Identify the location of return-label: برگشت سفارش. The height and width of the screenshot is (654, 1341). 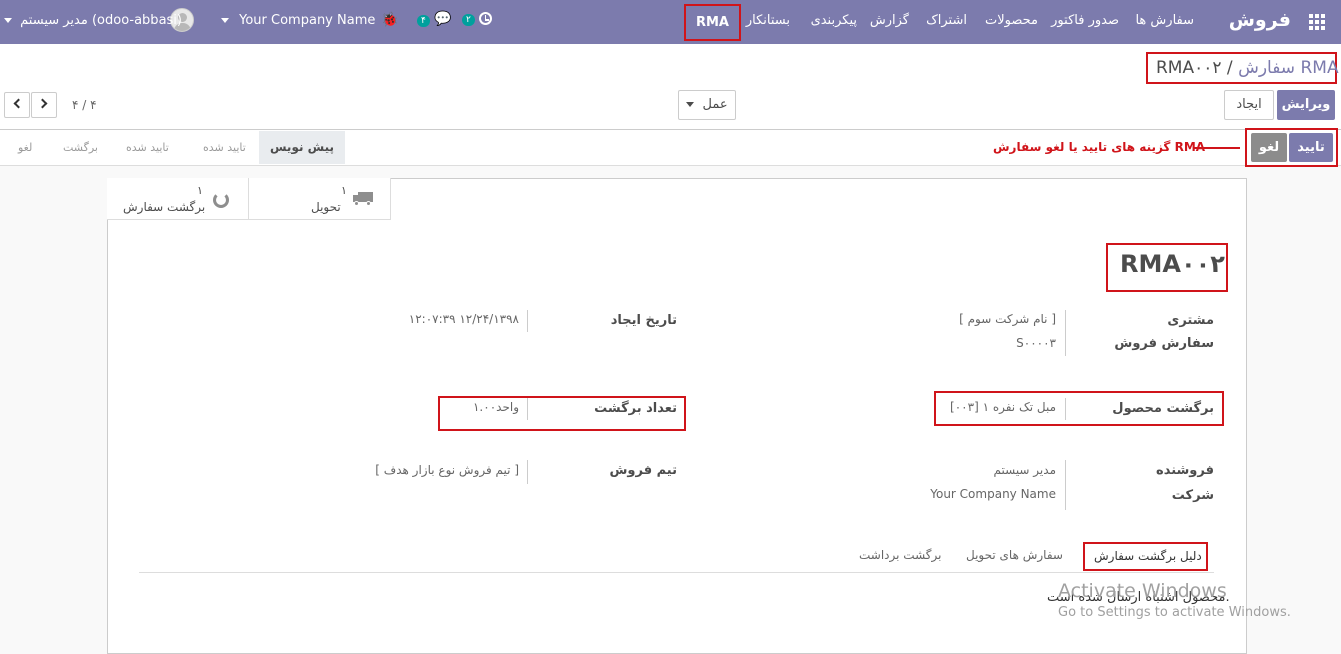
(164, 207).